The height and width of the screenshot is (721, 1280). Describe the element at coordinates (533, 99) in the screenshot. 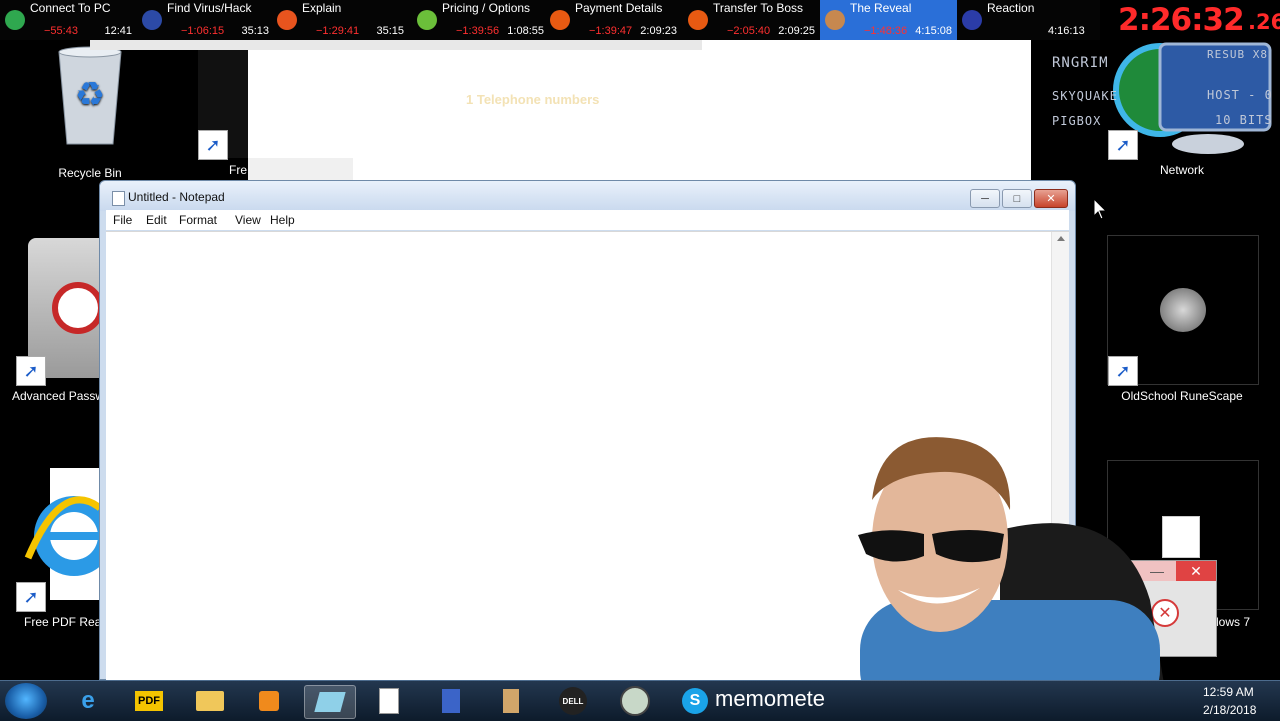

I see `browser-page-text: 1 Telephone numbers` at that location.